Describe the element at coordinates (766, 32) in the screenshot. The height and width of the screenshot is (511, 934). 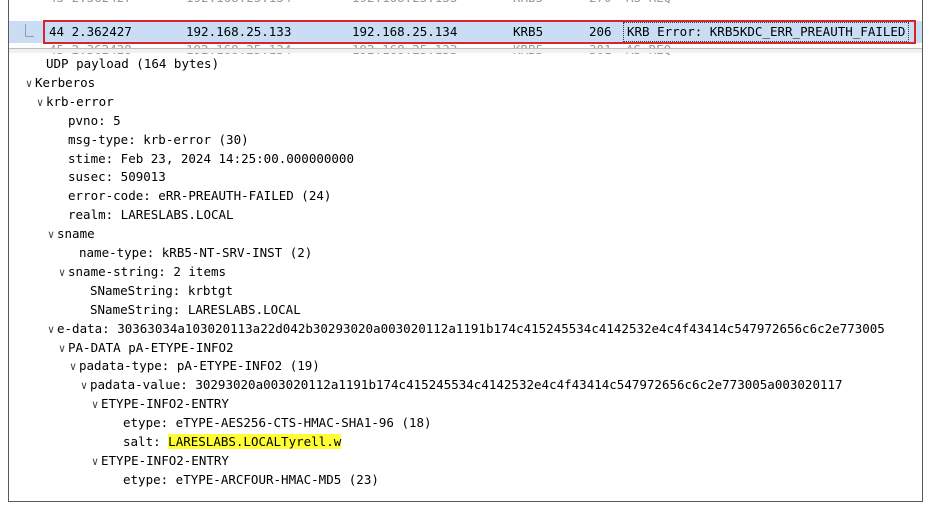
I see `packet-info: KRB Error: KRB5KDC_ERR_PREAUTH_FAILED` at that location.